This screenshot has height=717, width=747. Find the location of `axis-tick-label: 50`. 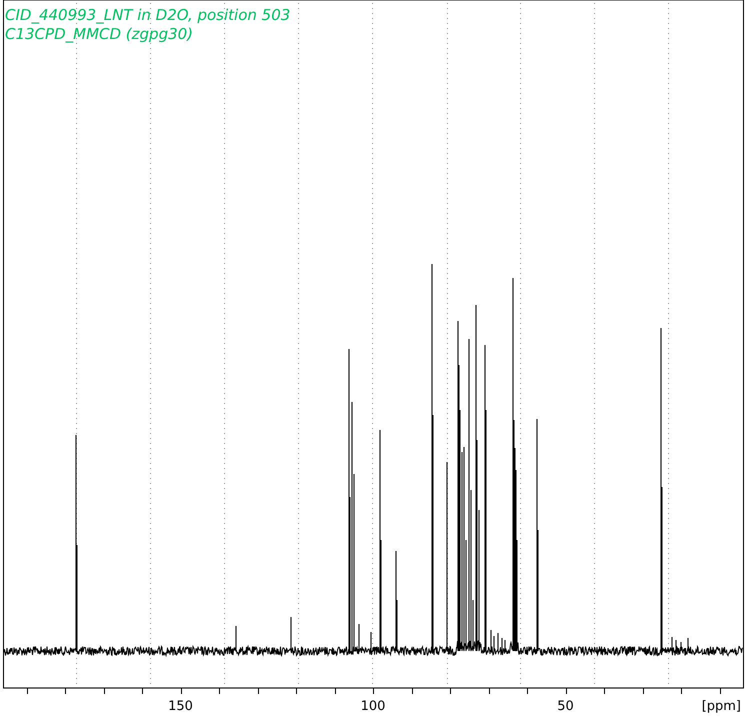

axis-tick-label: 50 is located at coordinates (565, 706).